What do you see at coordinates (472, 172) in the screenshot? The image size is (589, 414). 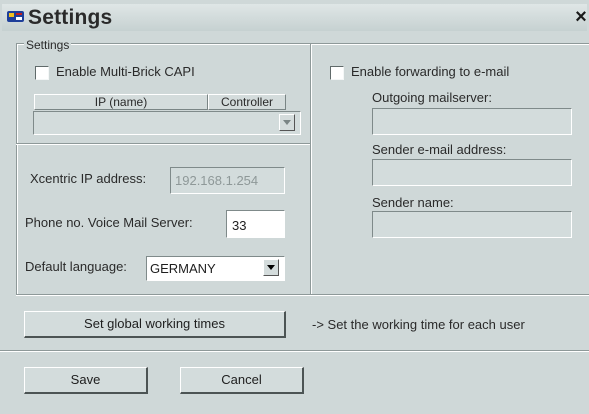 I see `sender-address-field` at bounding box center [472, 172].